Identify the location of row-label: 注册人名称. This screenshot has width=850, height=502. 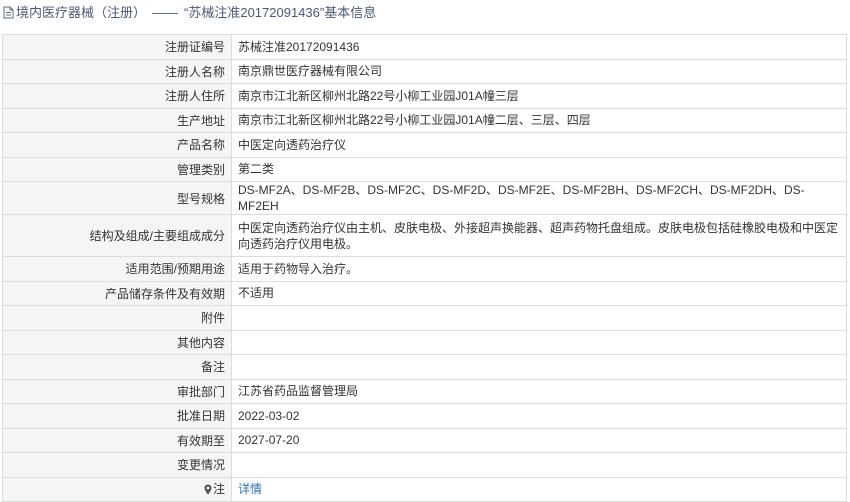
(117, 71).